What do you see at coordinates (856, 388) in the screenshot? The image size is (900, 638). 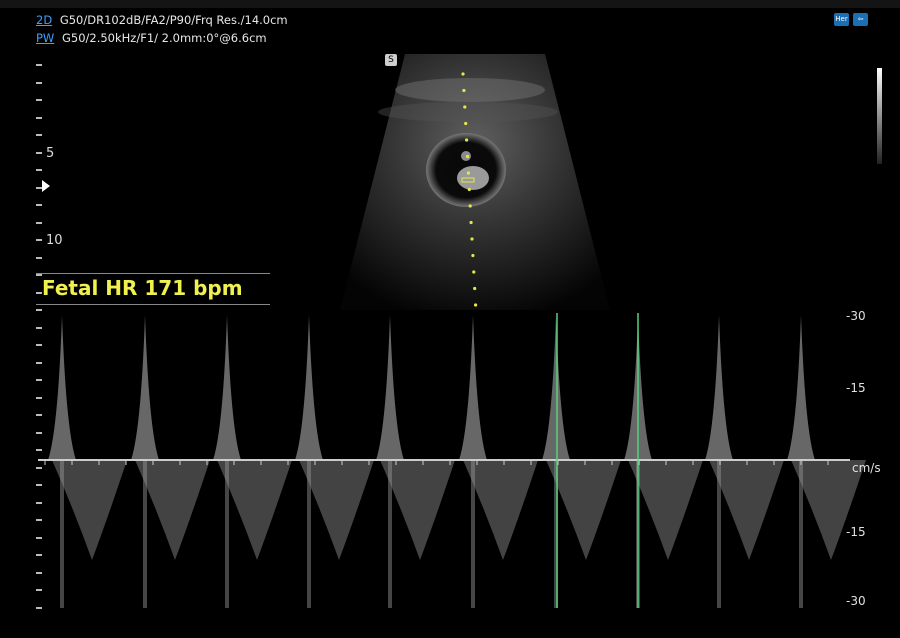 I see `velocity-upper-mid-label: -15` at bounding box center [856, 388].